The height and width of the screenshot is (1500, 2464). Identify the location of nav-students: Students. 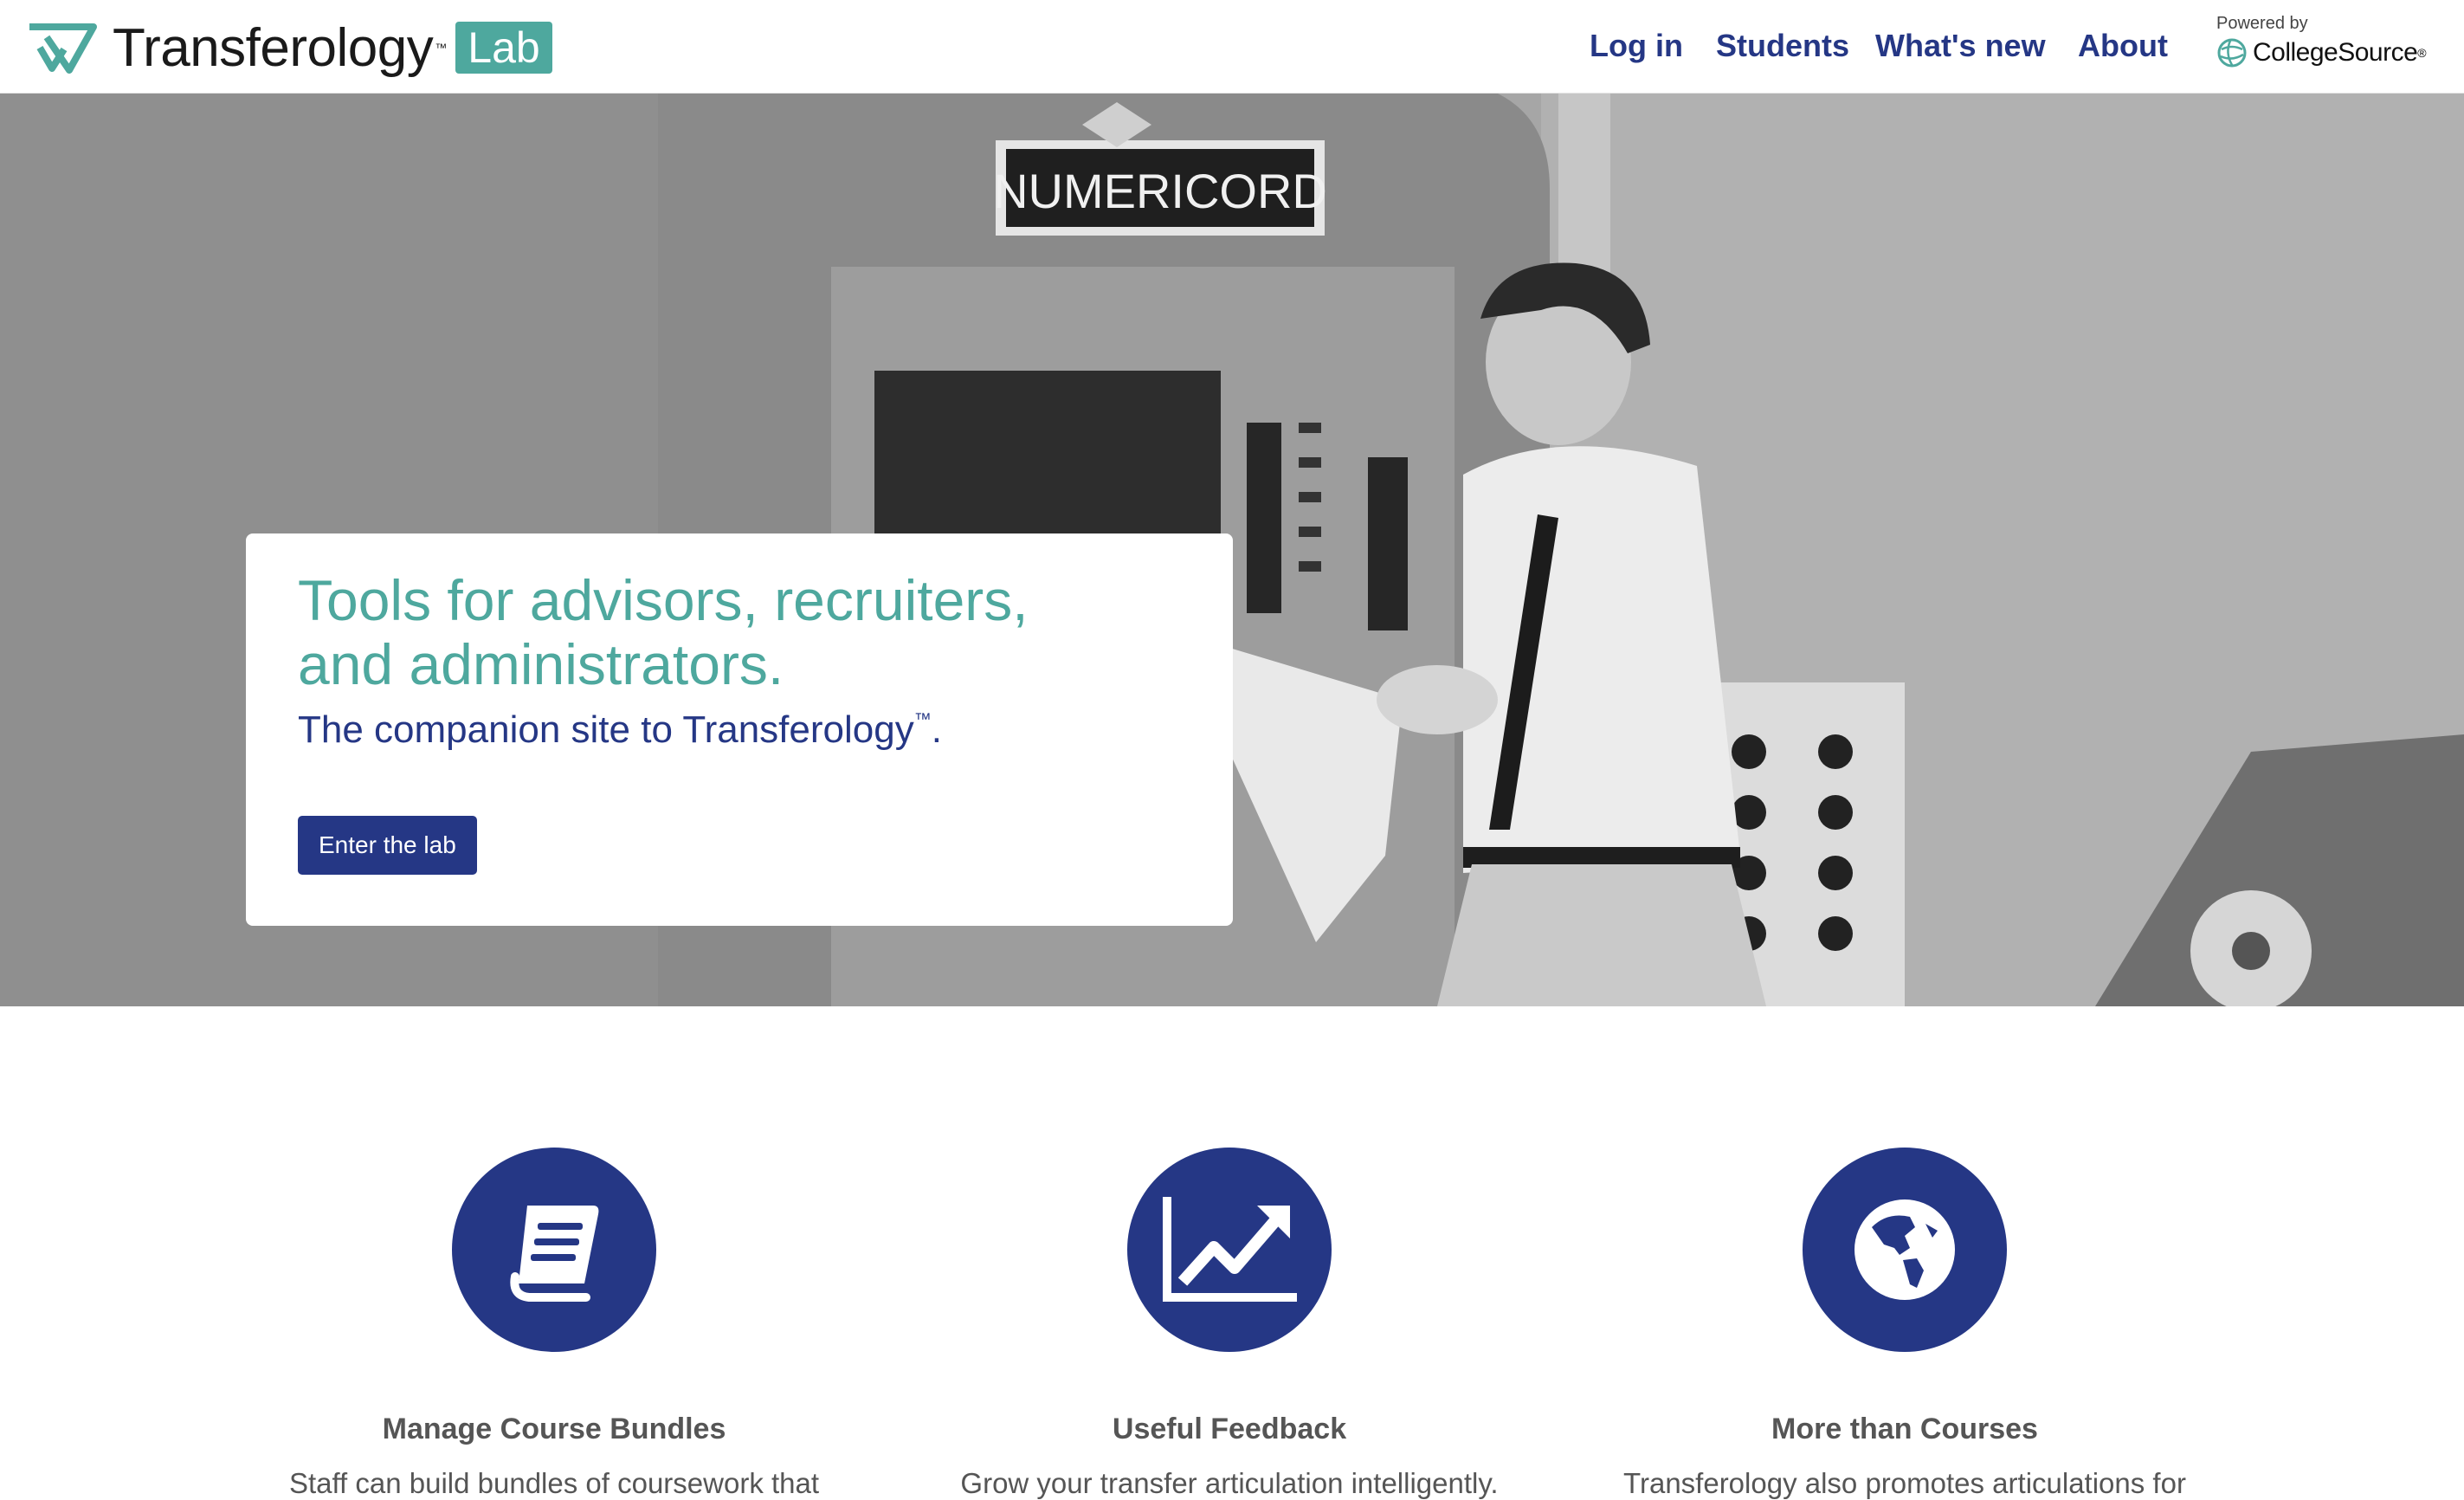
(1782, 46).